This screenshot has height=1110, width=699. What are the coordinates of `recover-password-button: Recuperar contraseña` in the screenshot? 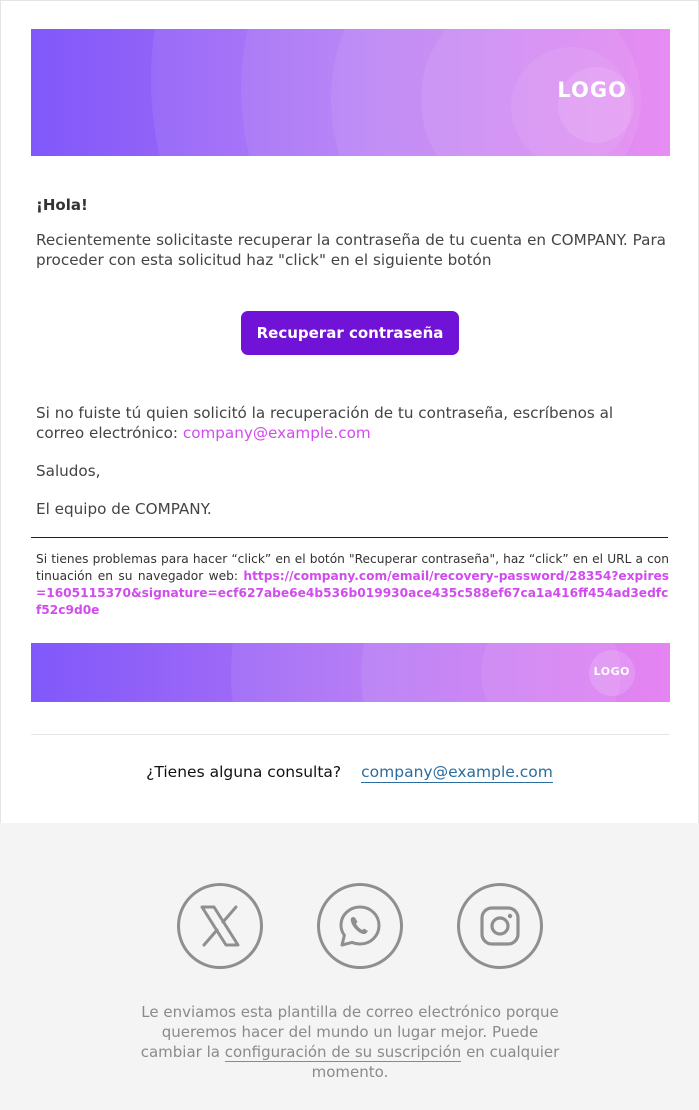 It's located at (350, 333).